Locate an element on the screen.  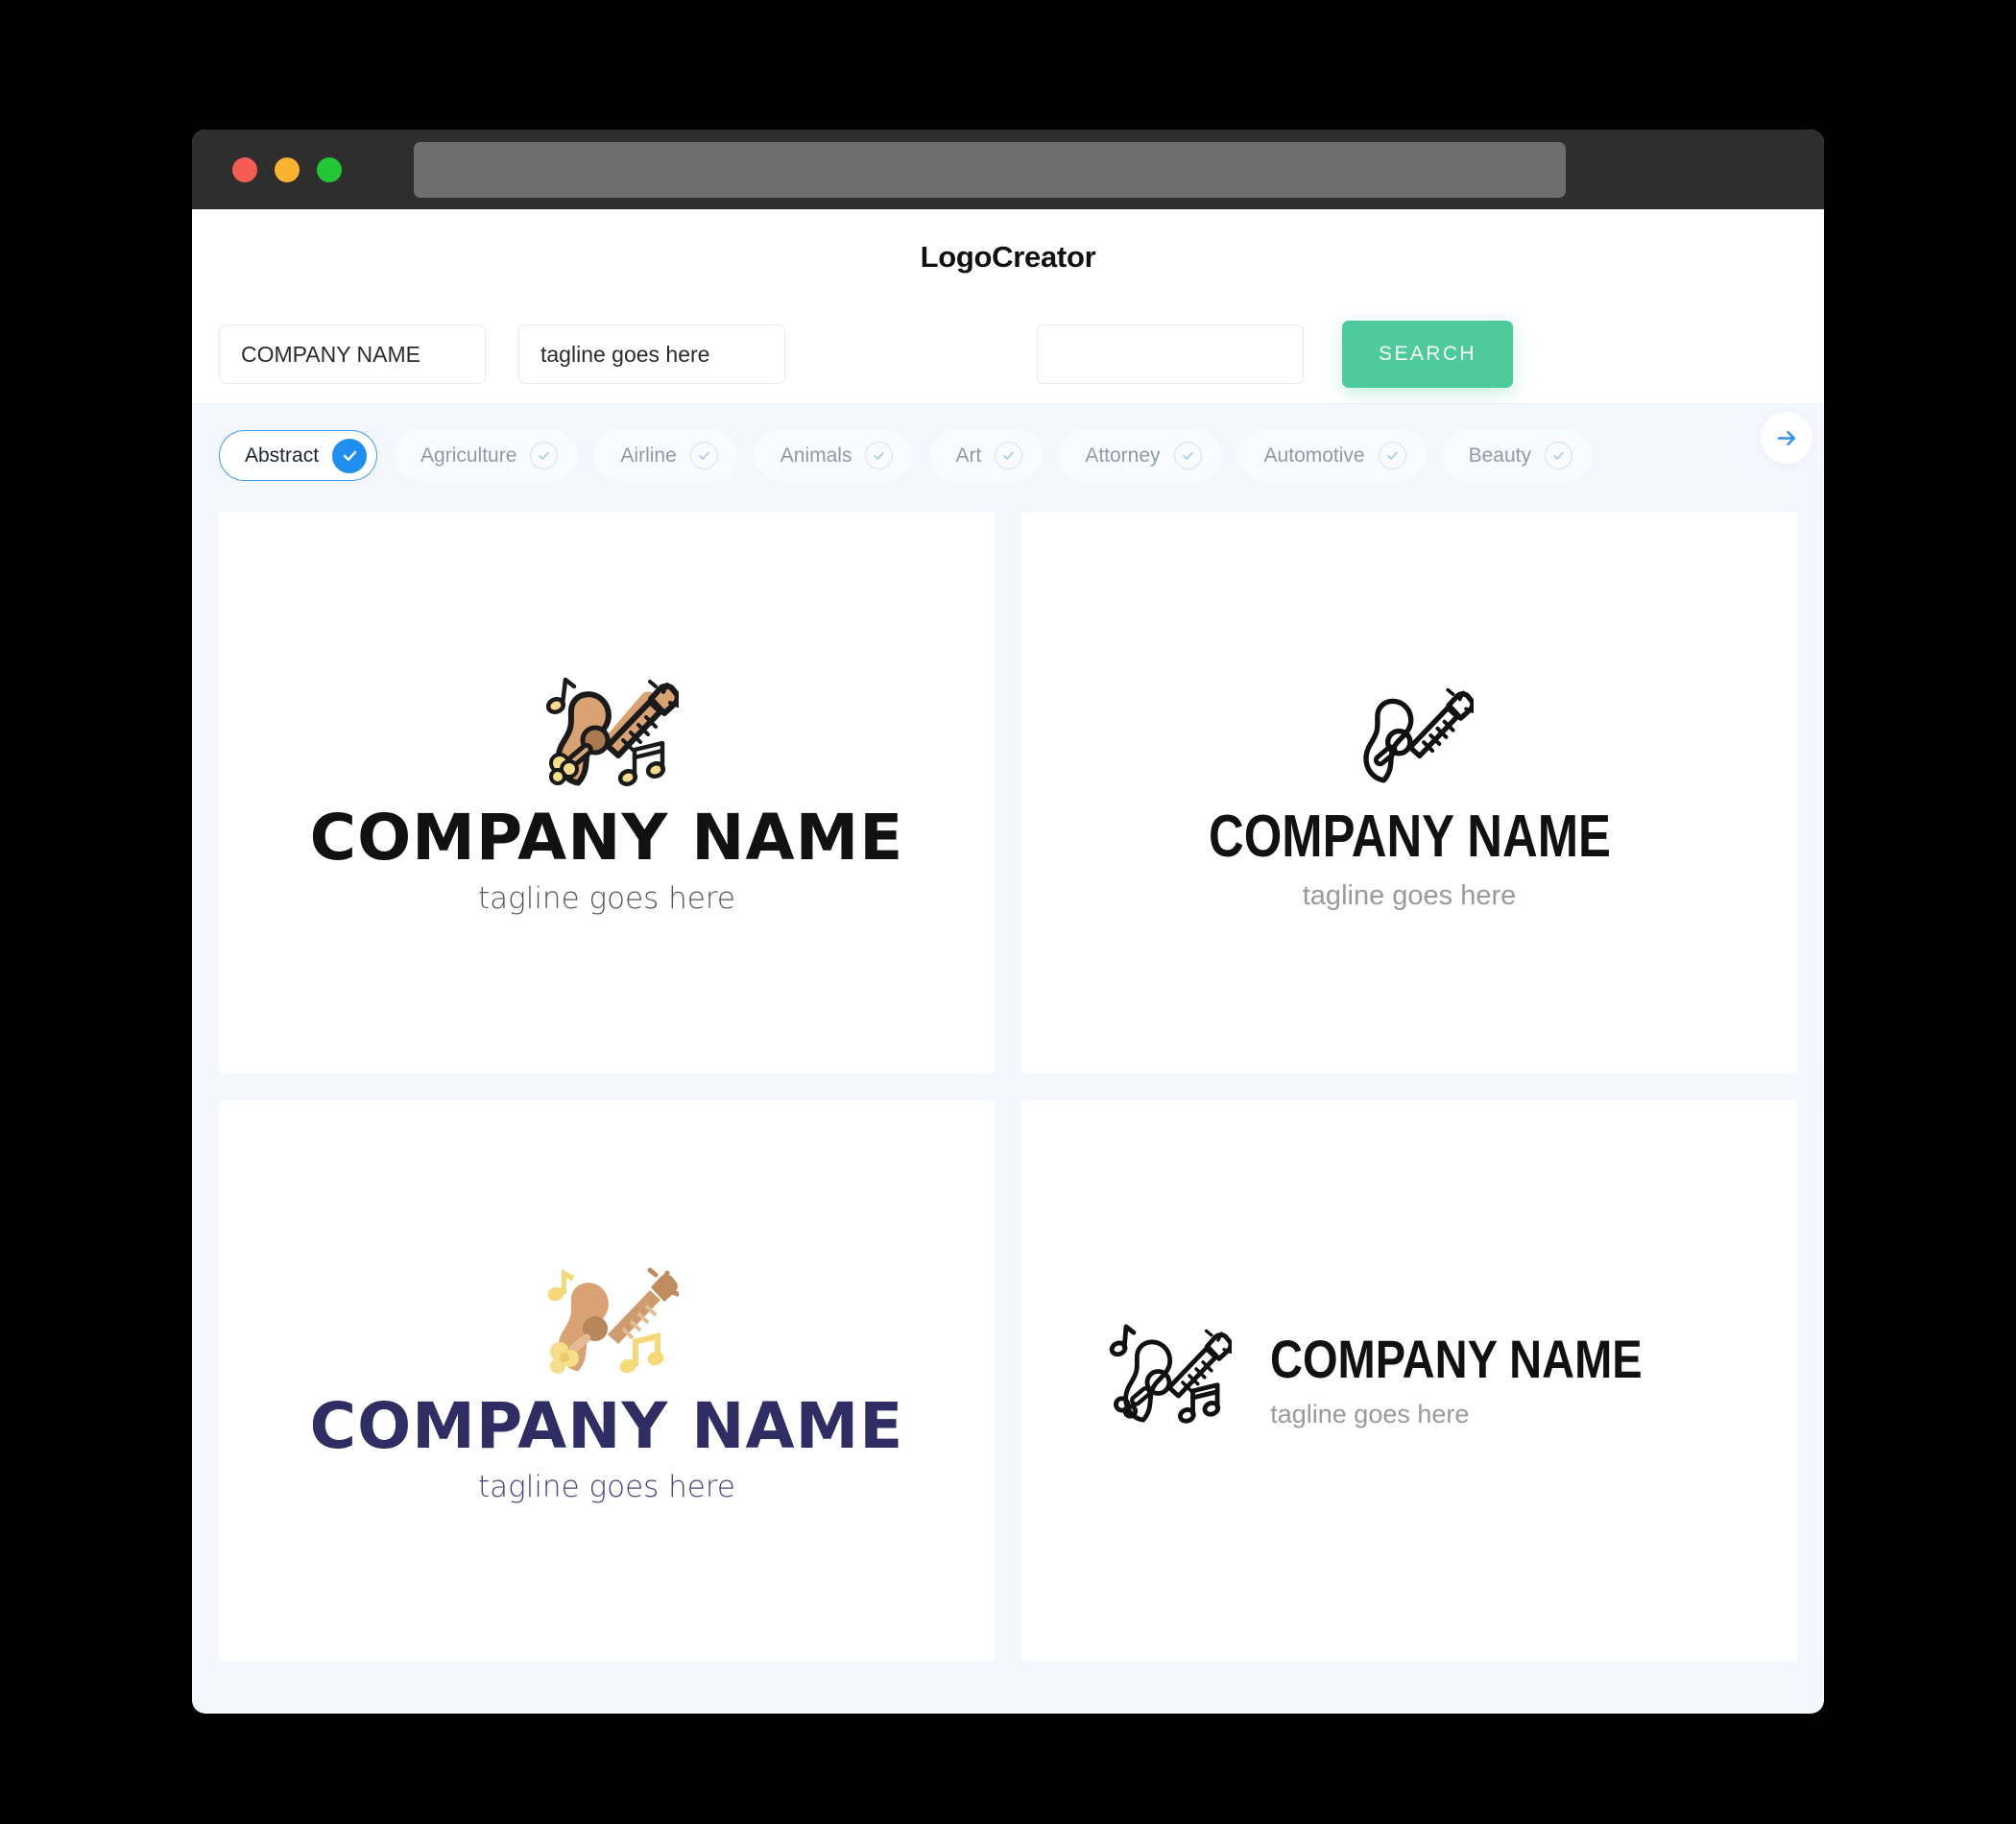
page-title: LogoCreator is located at coordinates (1008, 257).